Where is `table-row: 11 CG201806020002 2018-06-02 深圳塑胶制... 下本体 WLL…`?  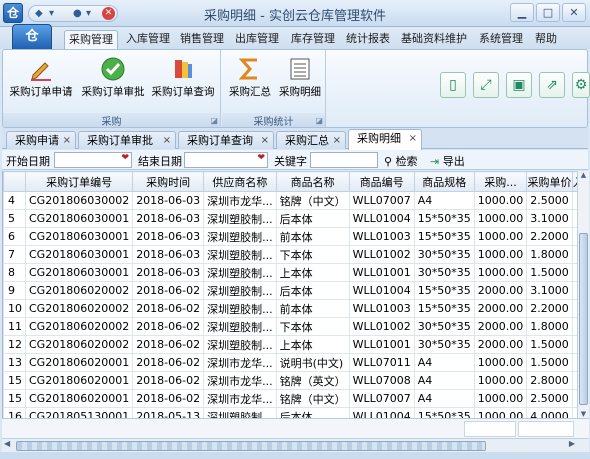 table-row: 11 CG201806020002 2018-06-02 深圳塑胶制... 下本体 WLL… is located at coordinates (290, 326).